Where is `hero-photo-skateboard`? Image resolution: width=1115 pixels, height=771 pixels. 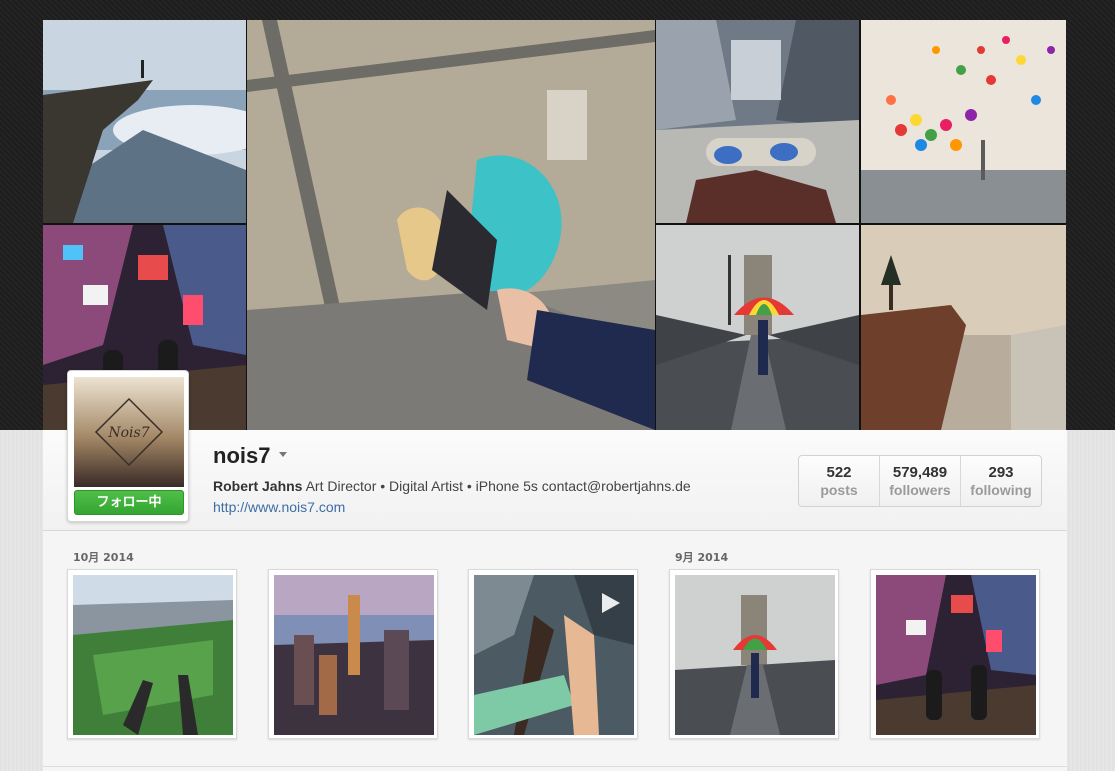
hero-photo-skateboard is located at coordinates (757, 121).